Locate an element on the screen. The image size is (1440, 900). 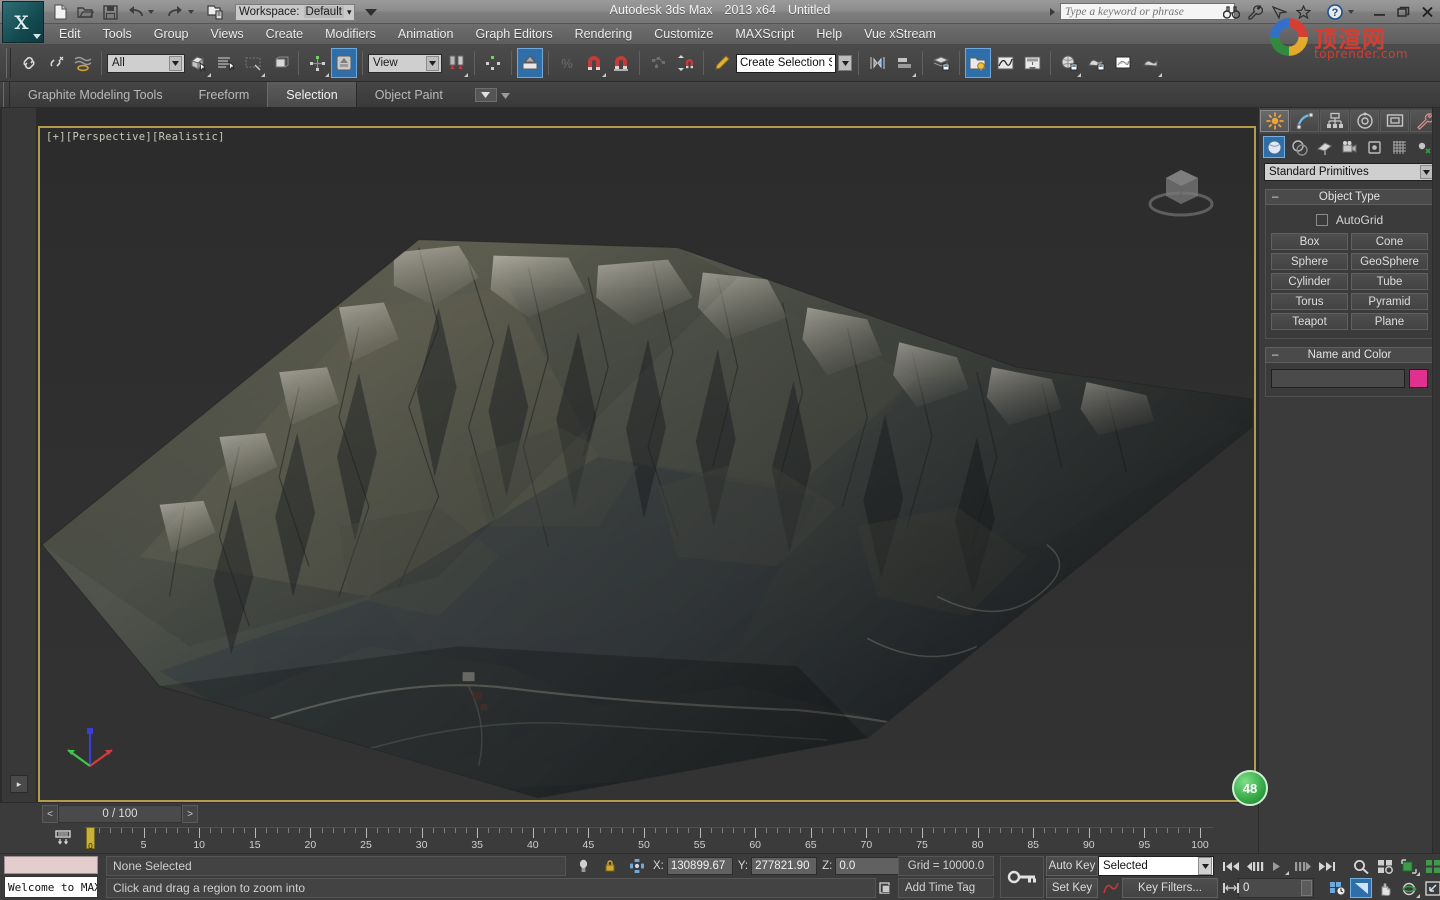
ribbon-tab-graphite-modeling-tools: Graphite Modeling Tools is located at coordinates (95, 94).